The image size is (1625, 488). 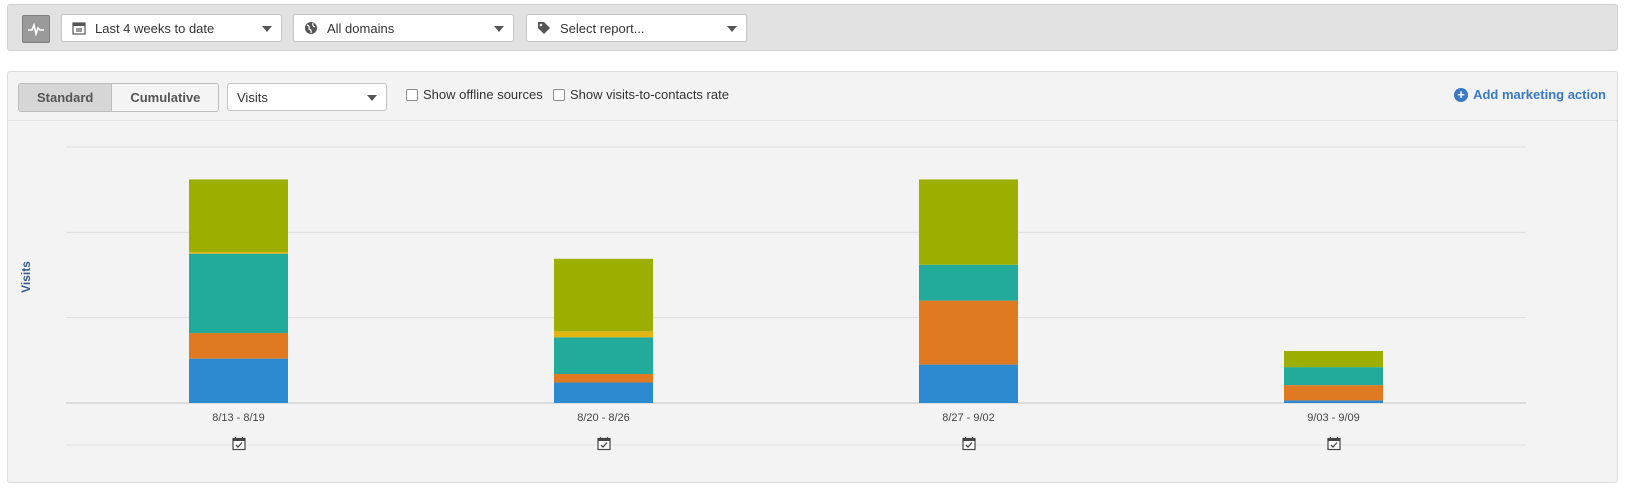 What do you see at coordinates (238, 418) in the screenshot?
I see `x-tick-label: 8/13 - 8/19` at bounding box center [238, 418].